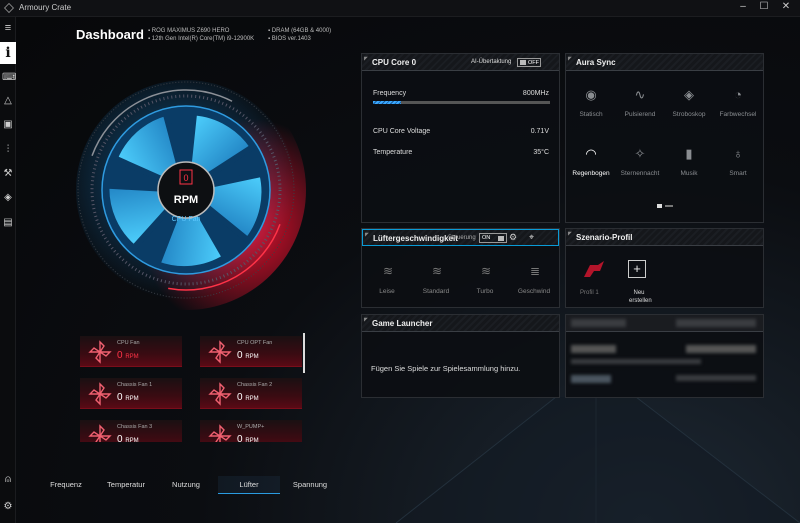 This screenshot has width=800, height=523. What do you see at coordinates (299, 35) in the screenshot?
I see `system-info-right: ▪ DRAM (64GB & 4000) ▪ BIOS ver.1403` at bounding box center [299, 35].